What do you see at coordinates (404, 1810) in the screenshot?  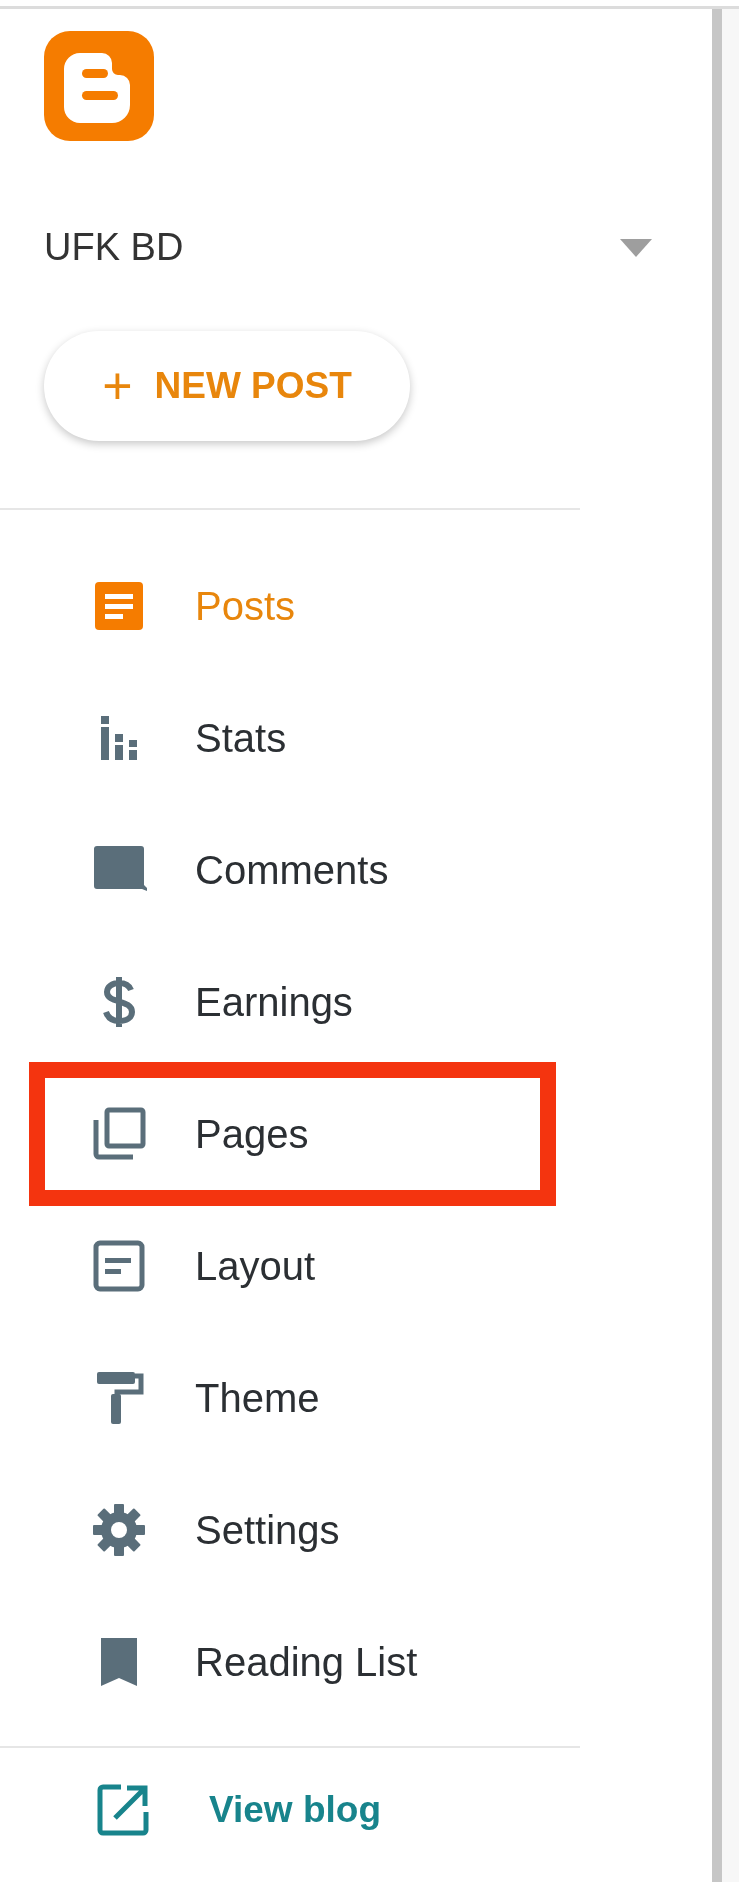 I see `view-blog-link: View blog` at bounding box center [404, 1810].